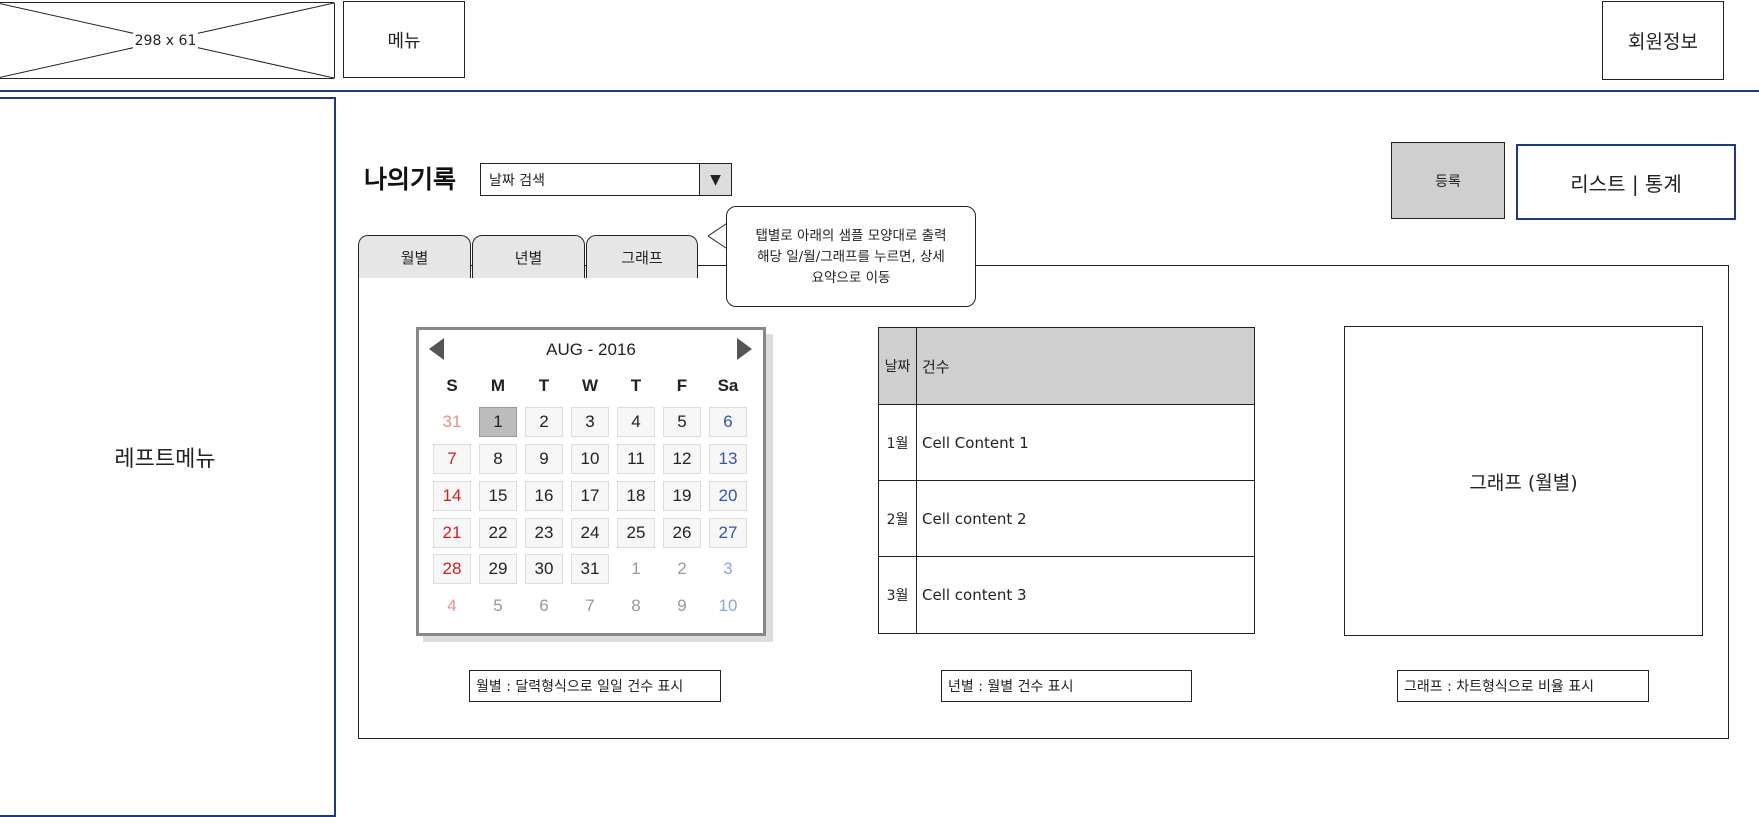 The image size is (1759, 817). What do you see at coordinates (636, 533) in the screenshot?
I see `calendar-day: 25` at bounding box center [636, 533].